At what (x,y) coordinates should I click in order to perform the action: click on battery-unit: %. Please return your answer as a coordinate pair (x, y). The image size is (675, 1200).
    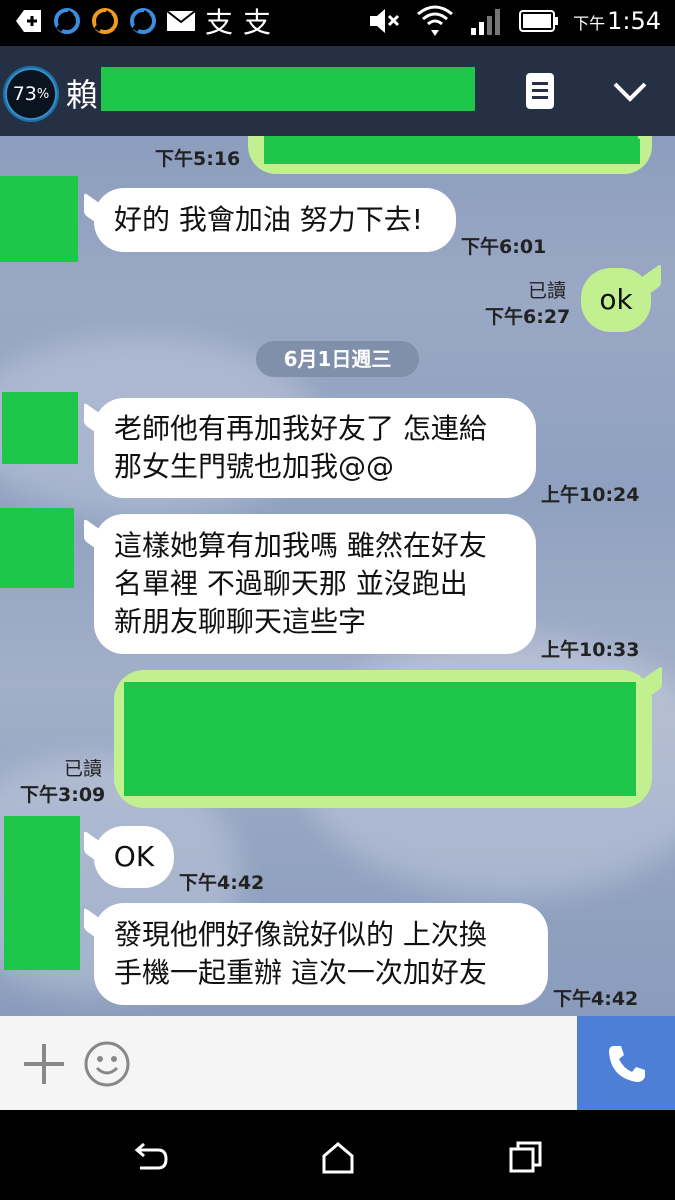
    Looking at the image, I should click on (43, 94).